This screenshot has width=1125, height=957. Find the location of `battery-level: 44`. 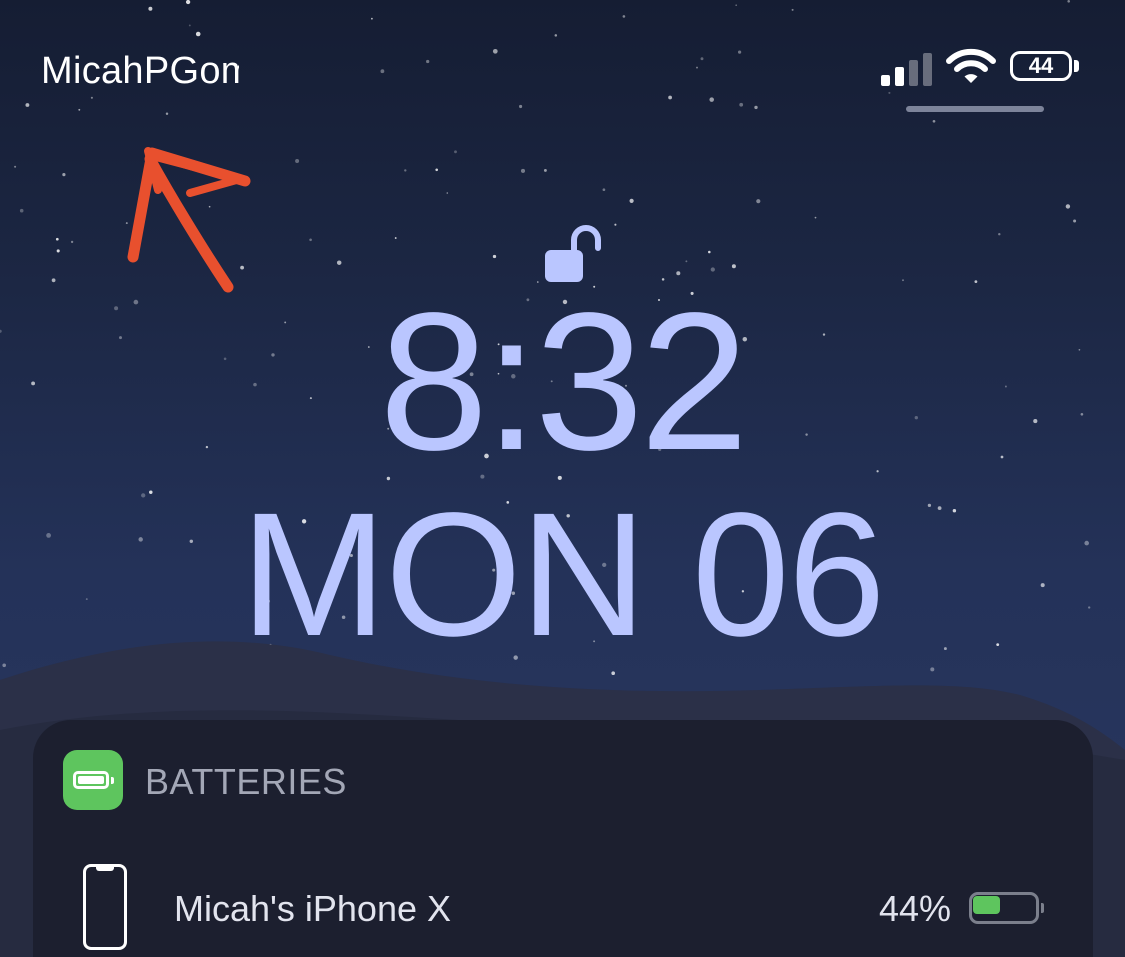

battery-level: 44 is located at coordinates (1041, 65).